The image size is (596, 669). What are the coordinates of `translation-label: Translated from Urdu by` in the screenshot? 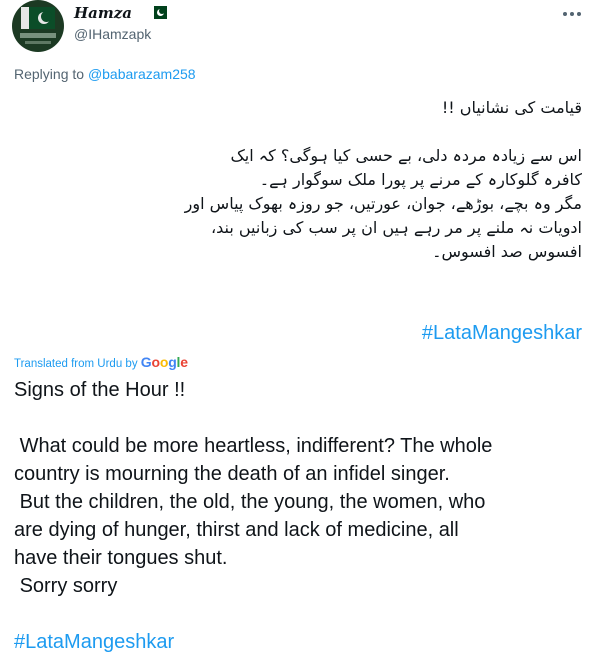 It's located at (77, 364).